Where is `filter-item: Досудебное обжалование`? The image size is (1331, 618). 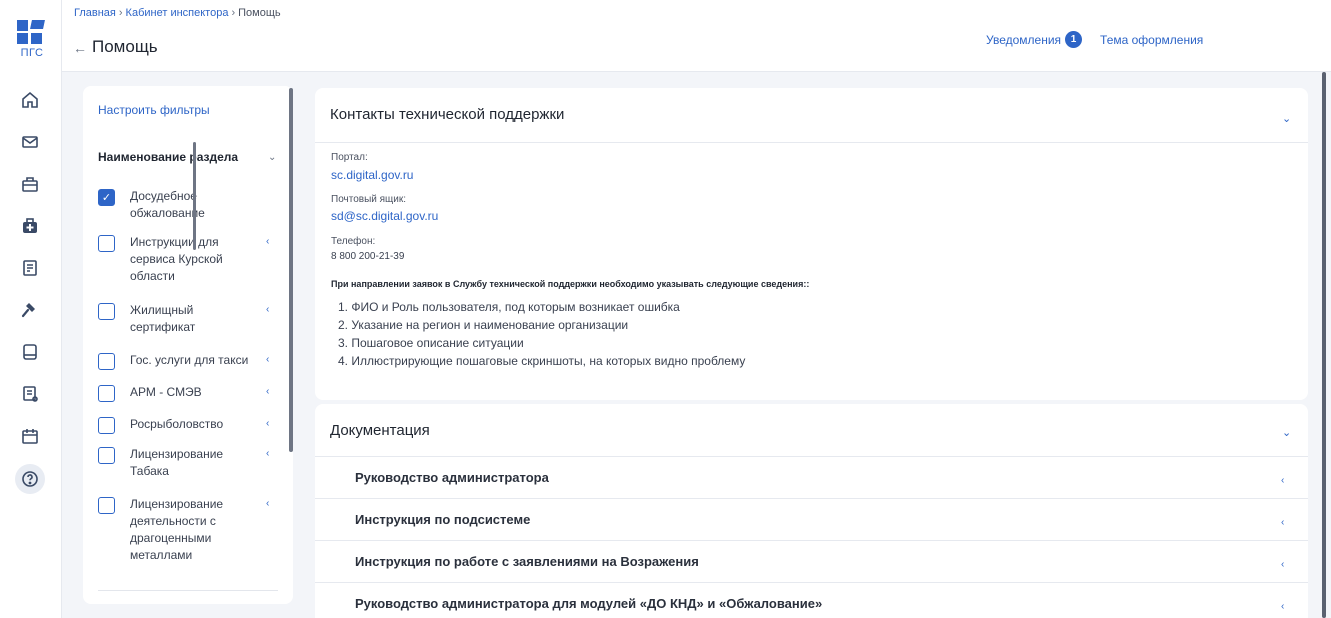
filter-item: Досудебное обжалование is located at coordinates (188, 205).